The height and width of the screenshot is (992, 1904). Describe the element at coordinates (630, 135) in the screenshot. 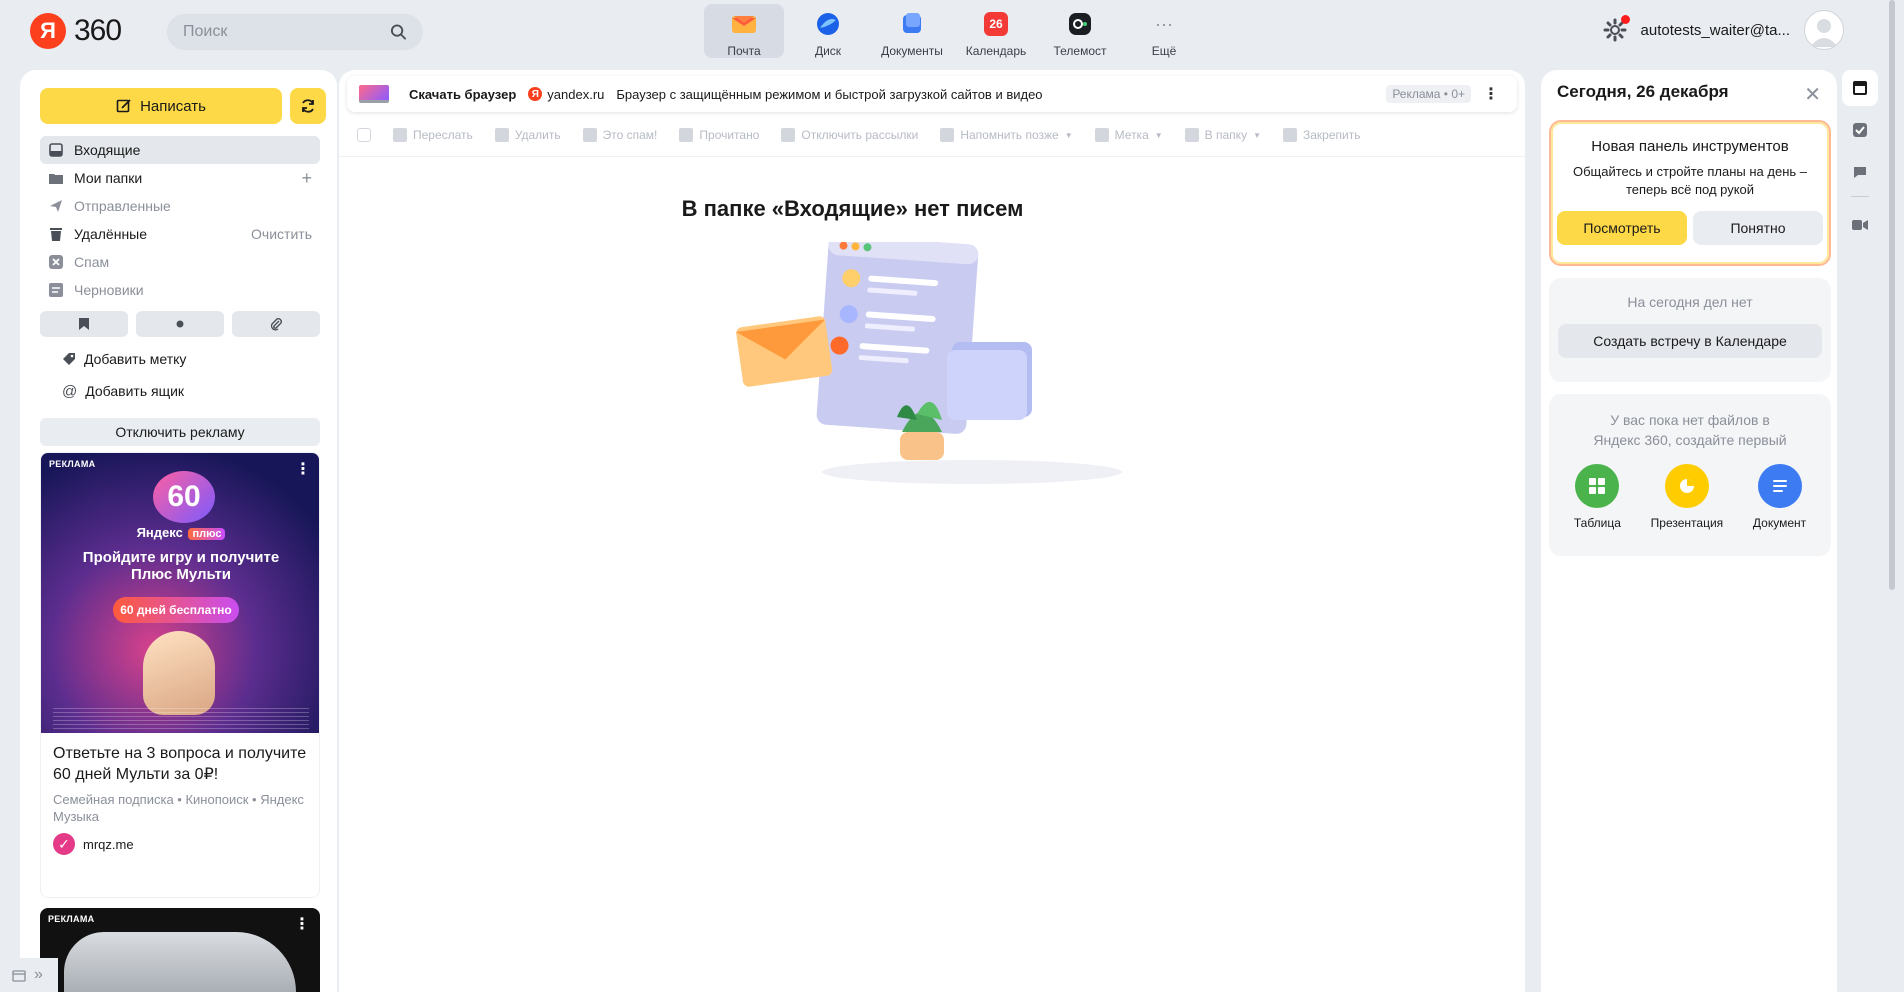

I see `spam-label: Это спам!` at that location.